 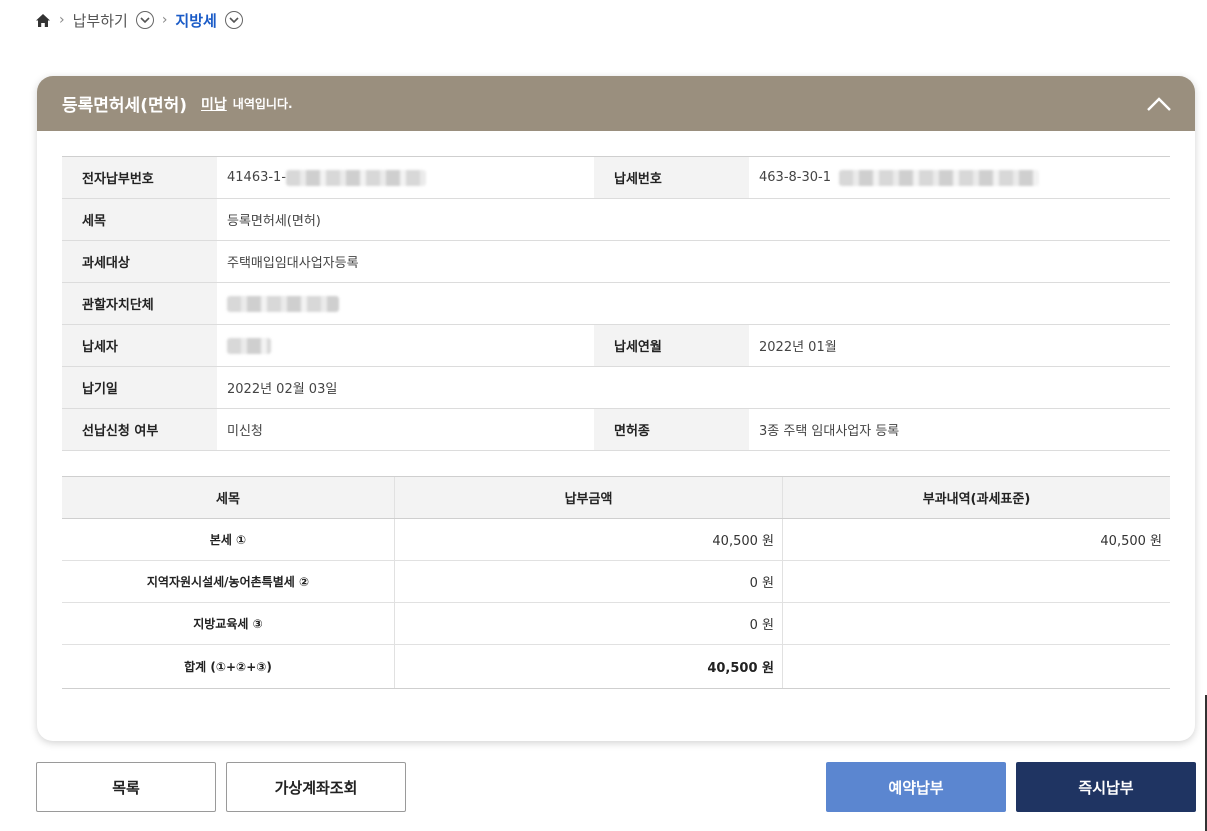 I want to click on info-row: 관할자치단체, so click(x=616, y=304).